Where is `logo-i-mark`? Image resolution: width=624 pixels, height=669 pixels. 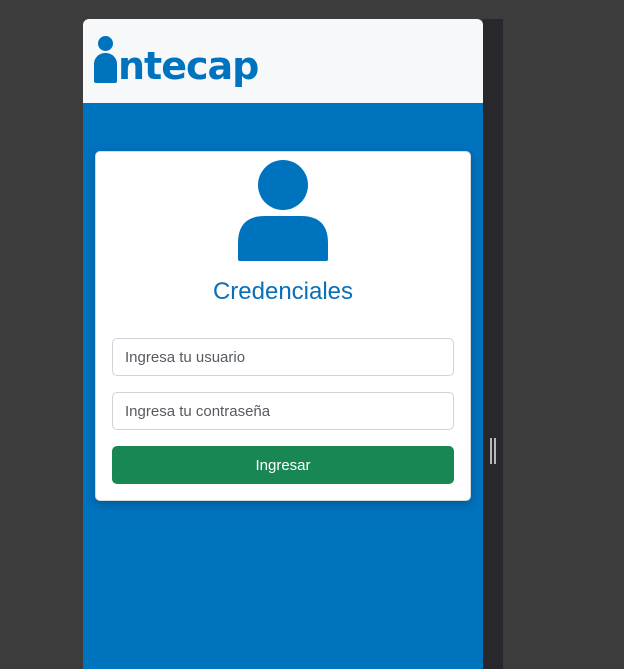
logo-i-mark is located at coordinates (105, 60).